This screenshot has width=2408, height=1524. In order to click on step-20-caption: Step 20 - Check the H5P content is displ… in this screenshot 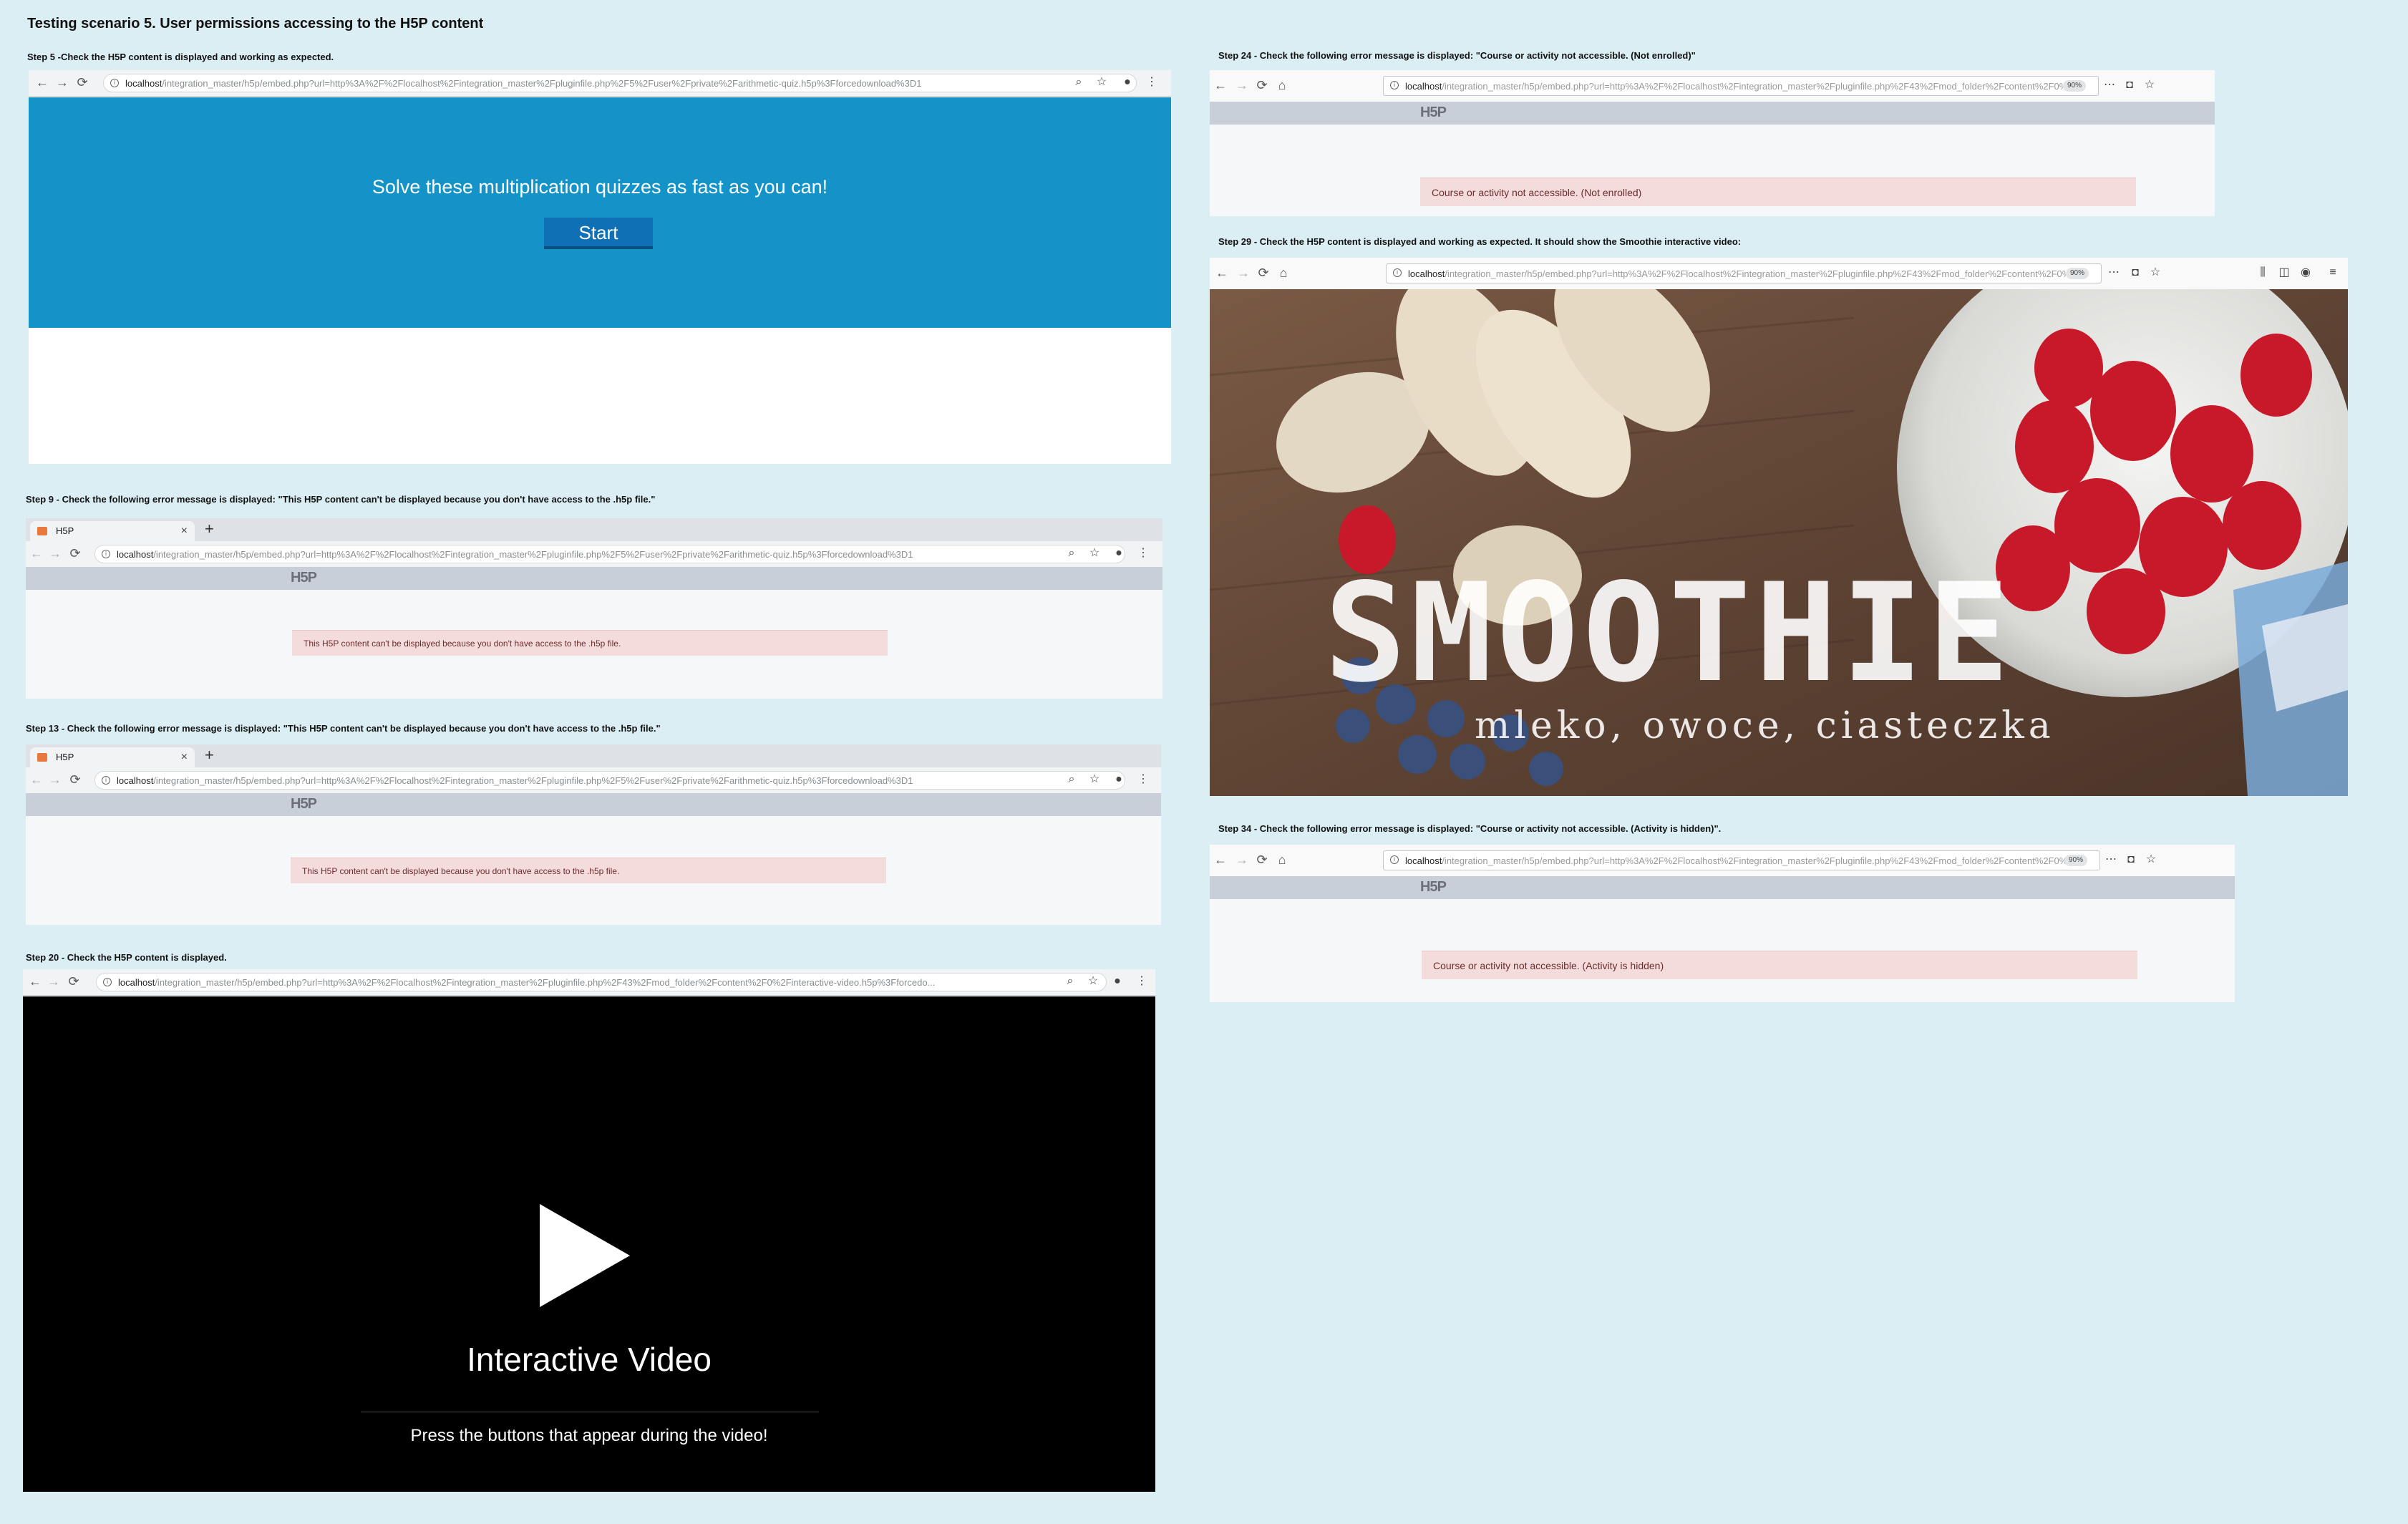, I will do `click(127, 957)`.